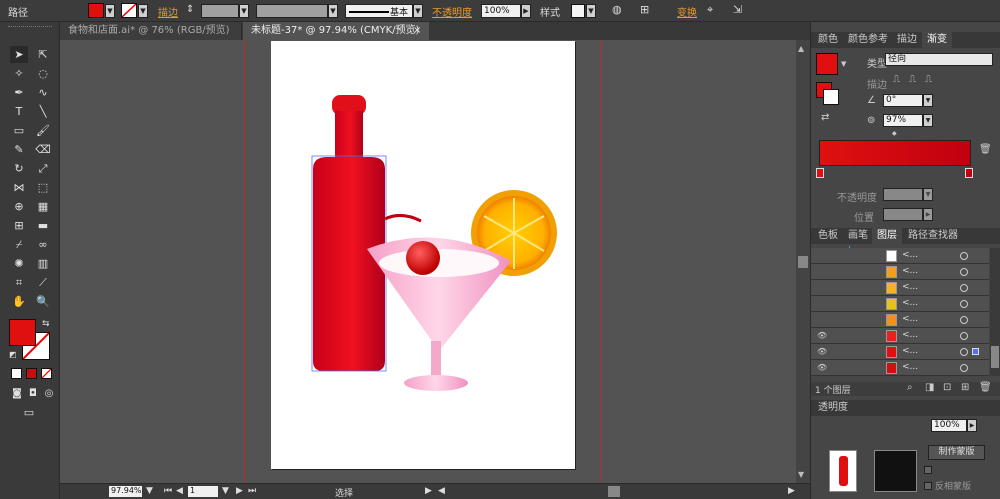 This screenshot has width=1000, height=499. I want to click on object-thumbnail, so click(843, 471).